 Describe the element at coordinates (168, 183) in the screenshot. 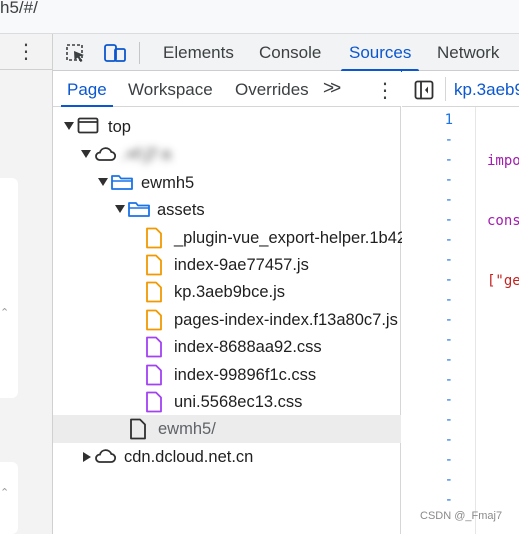

I see `tree-label-ewmh5: ewmh5` at that location.